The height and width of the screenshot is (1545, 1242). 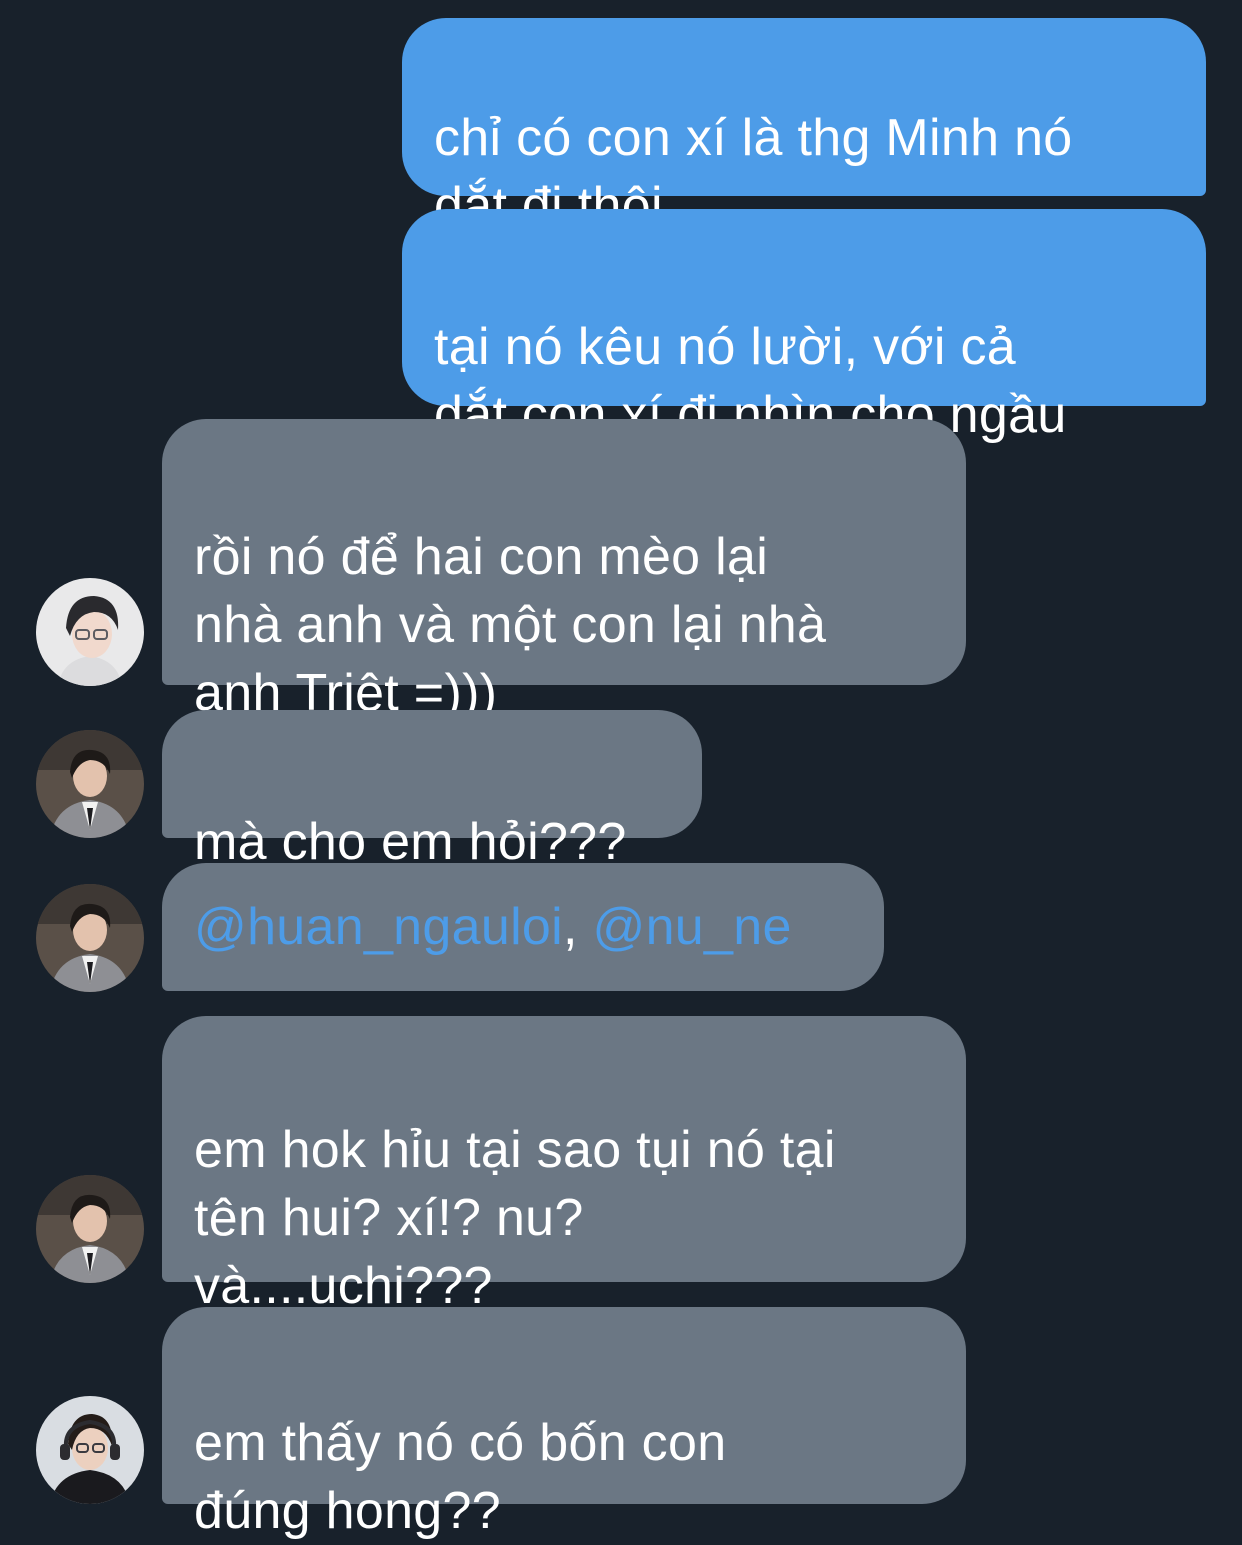 What do you see at coordinates (804, 126) in the screenshot?
I see `outgoing-message-bubble: chỉ có con xí là thg Minh nó dắt đi thôi` at bounding box center [804, 126].